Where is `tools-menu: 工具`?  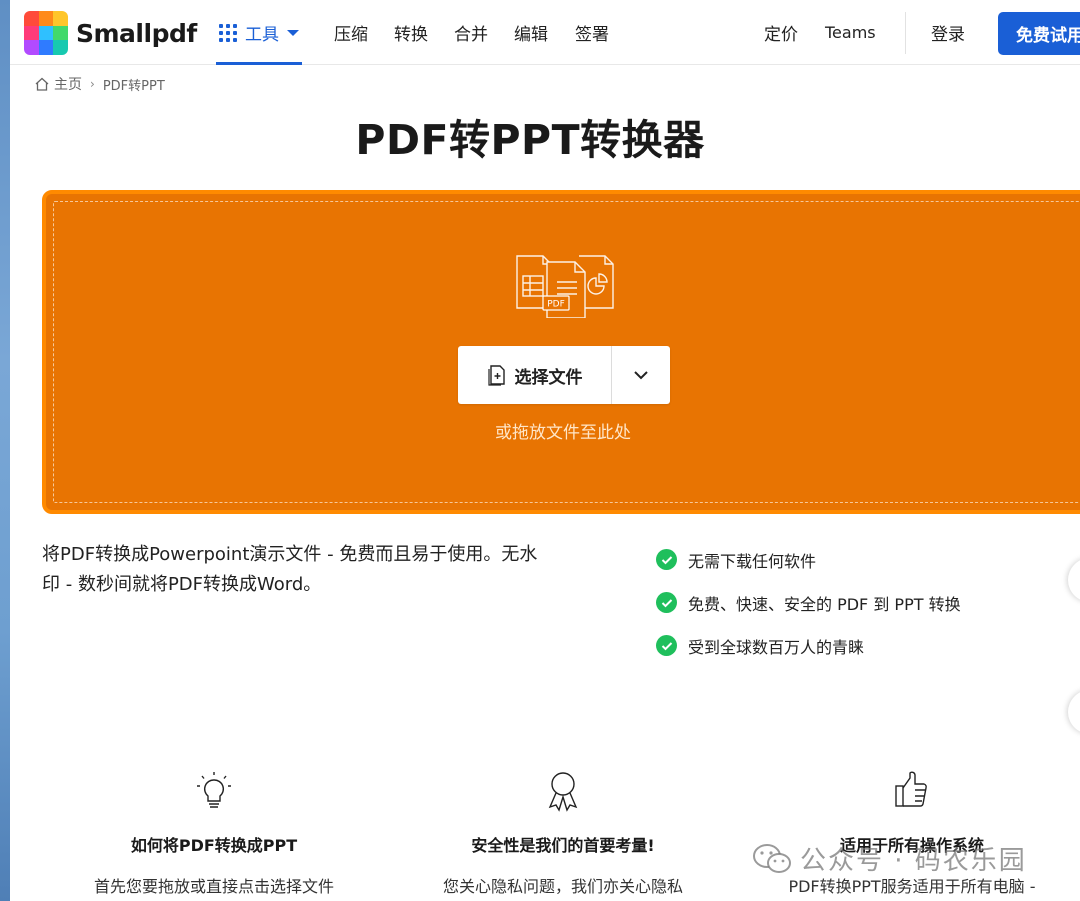 tools-menu: 工具 is located at coordinates (259, 32).